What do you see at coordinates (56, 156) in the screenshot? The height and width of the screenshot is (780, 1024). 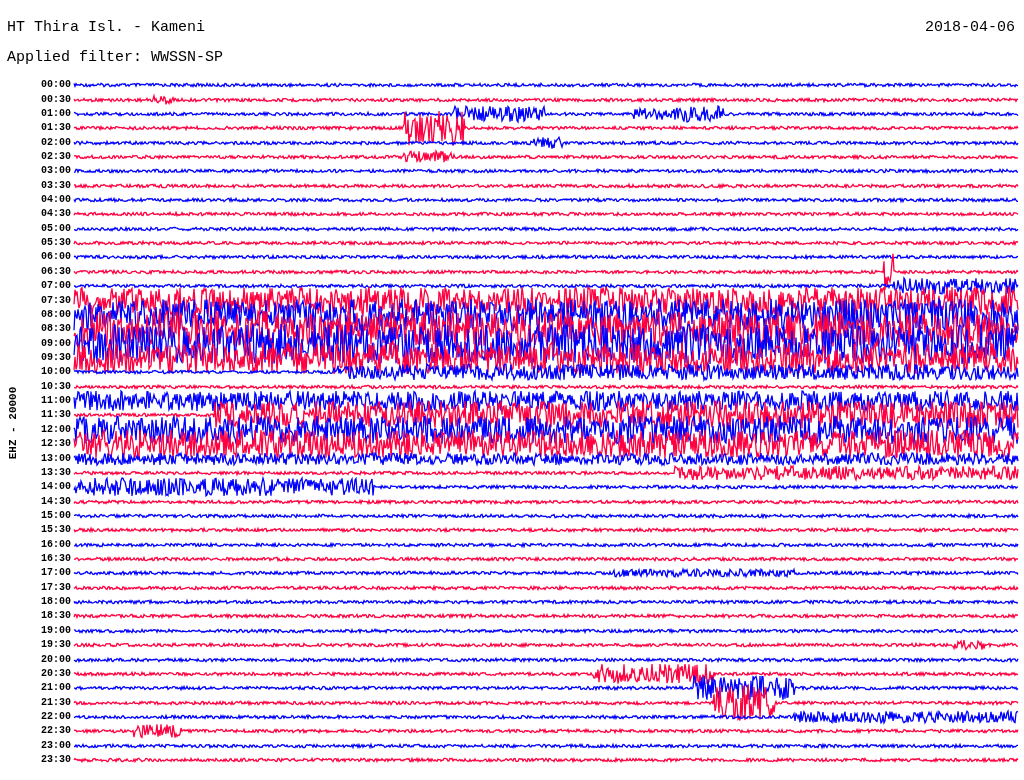 I see `time-label: 02:30` at bounding box center [56, 156].